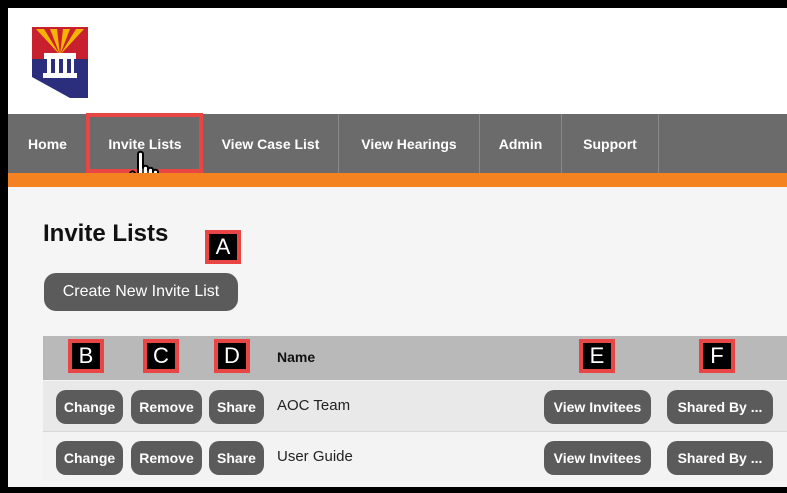 This screenshot has width=787, height=493. What do you see at coordinates (106, 233) in the screenshot?
I see `page-title: Invite Lists` at bounding box center [106, 233].